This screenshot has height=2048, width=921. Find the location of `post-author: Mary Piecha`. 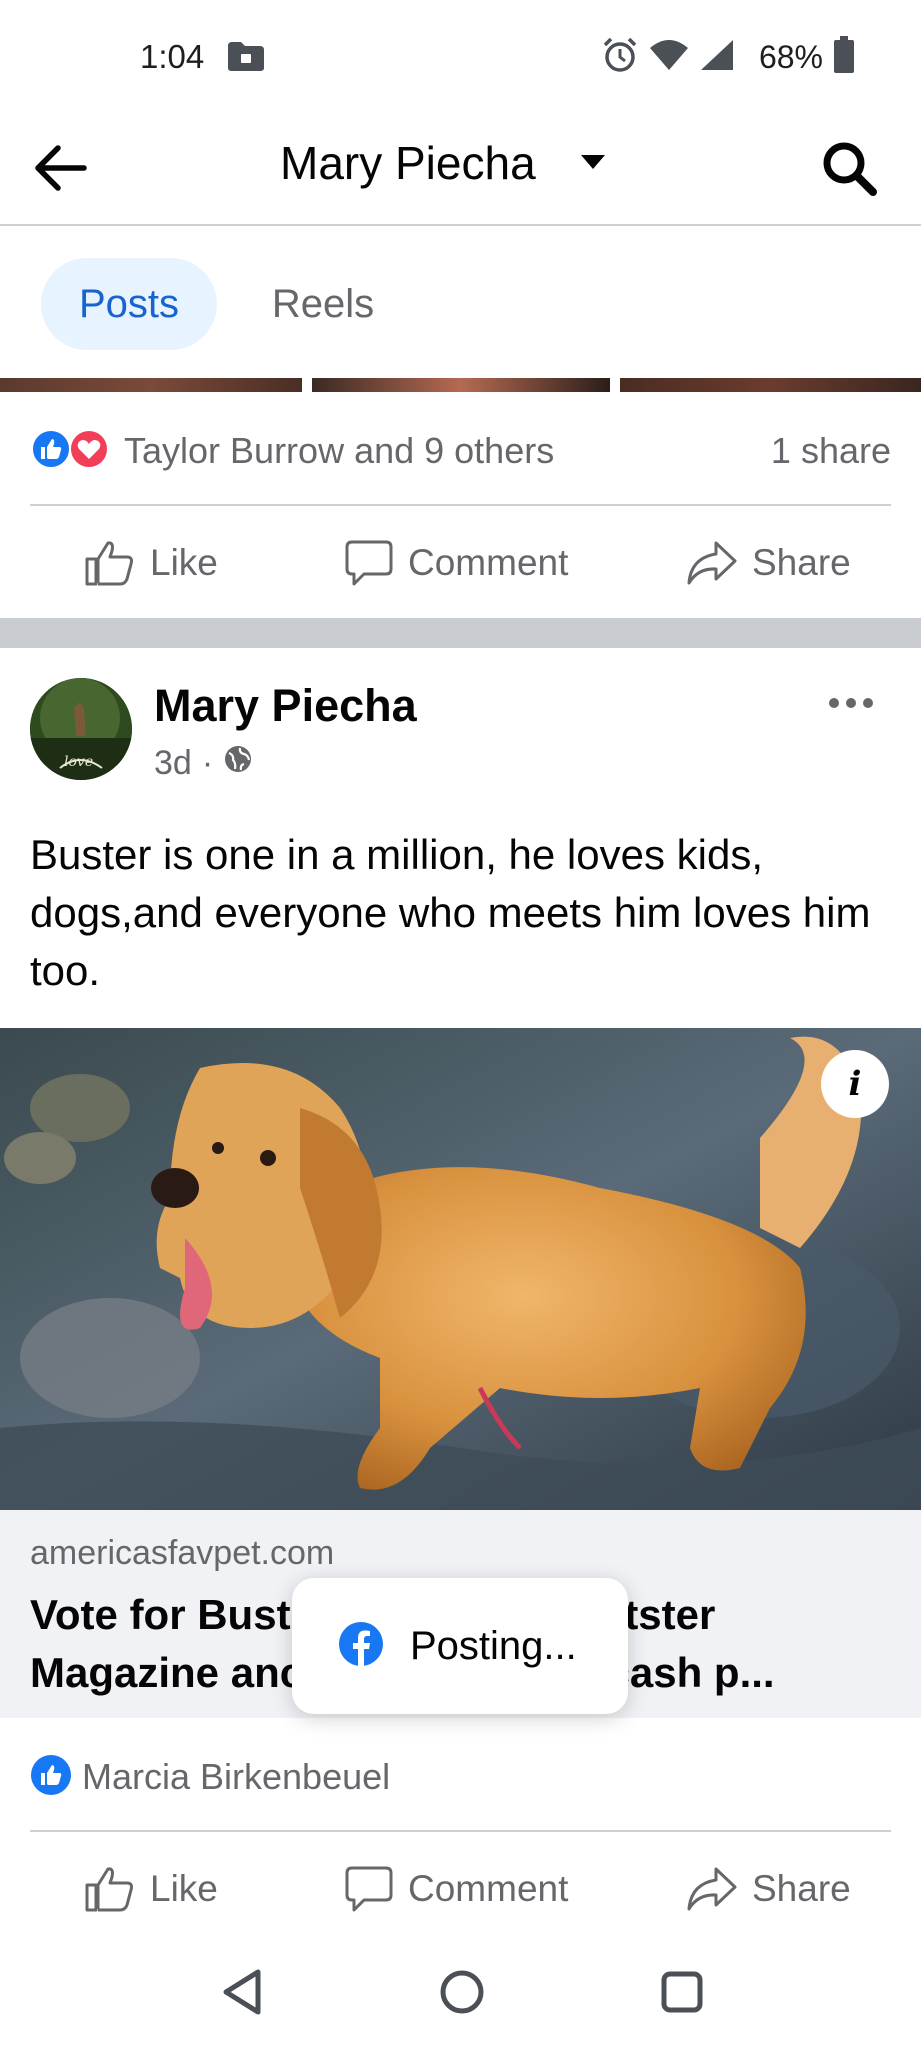

post-author: Mary Piecha is located at coordinates (285, 706).